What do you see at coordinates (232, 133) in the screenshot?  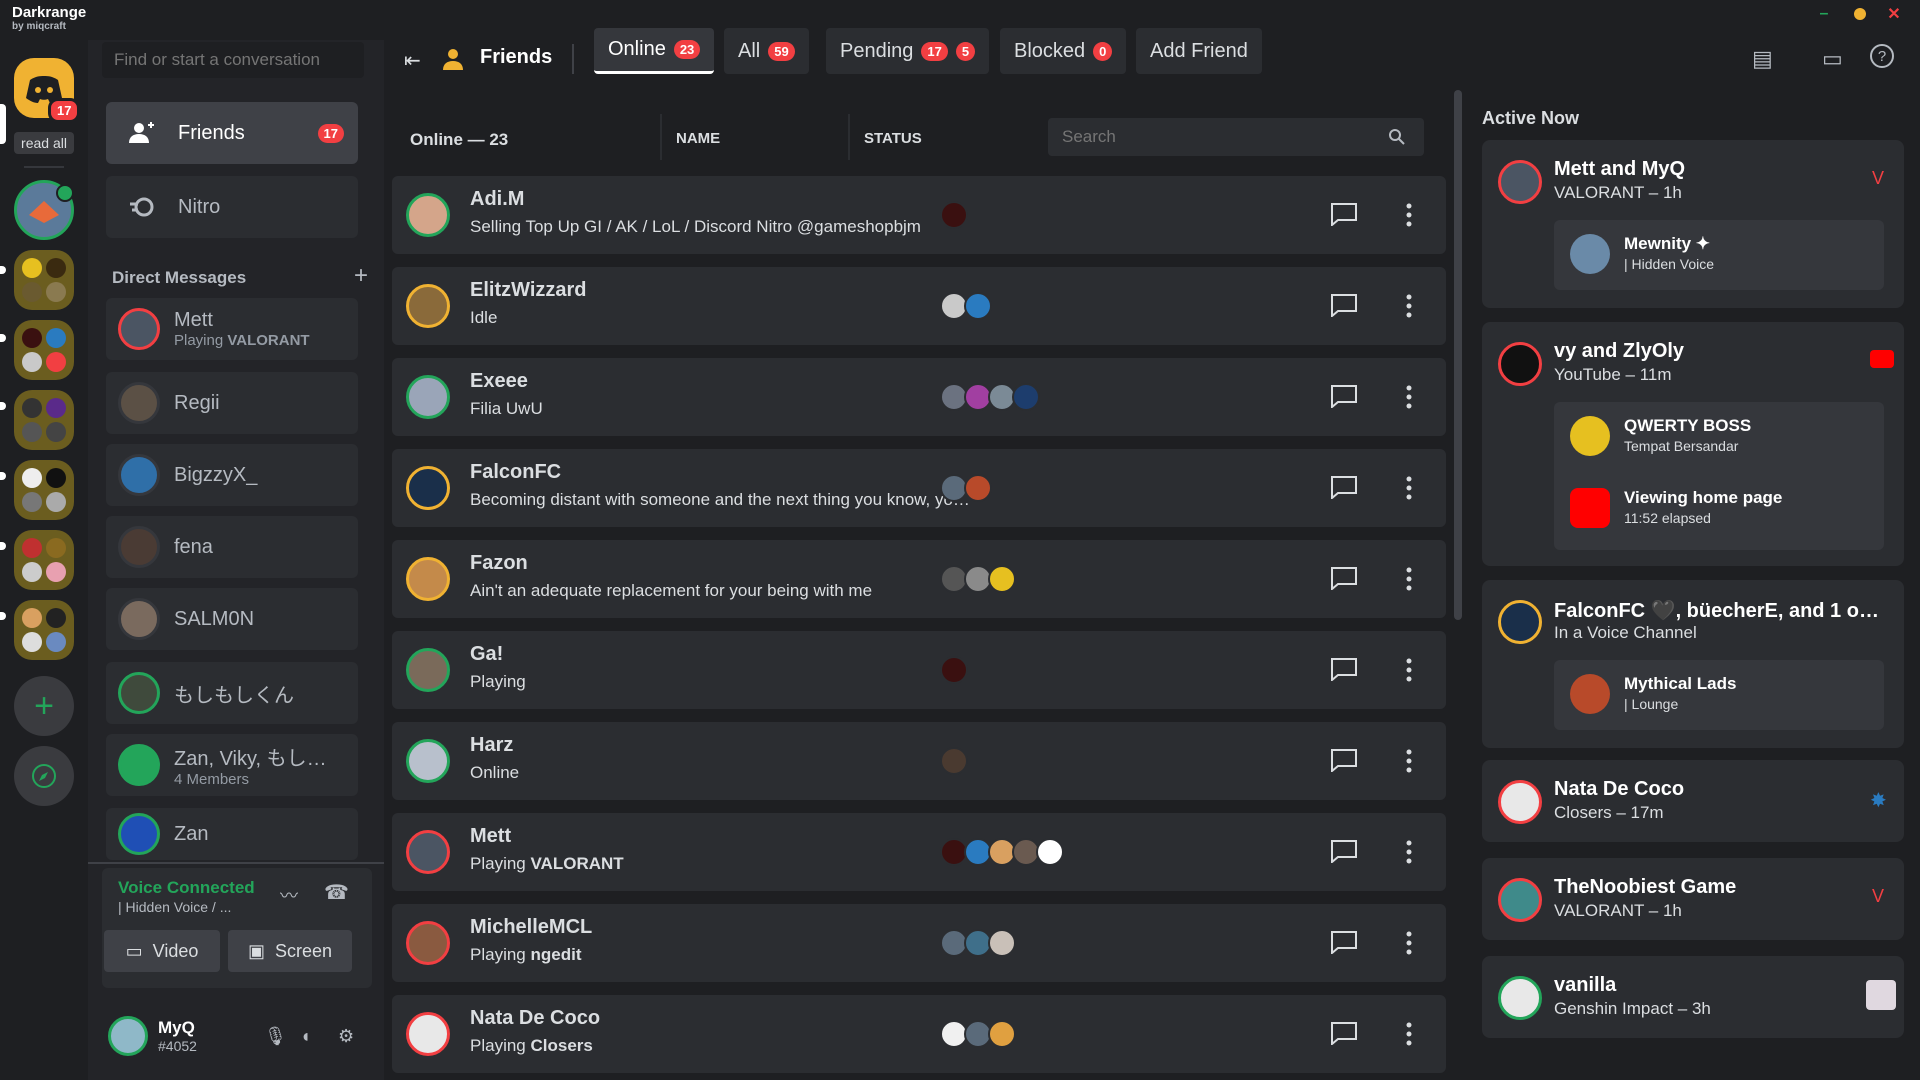 I see `friends-nav: Friends 17` at bounding box center [232, 133].